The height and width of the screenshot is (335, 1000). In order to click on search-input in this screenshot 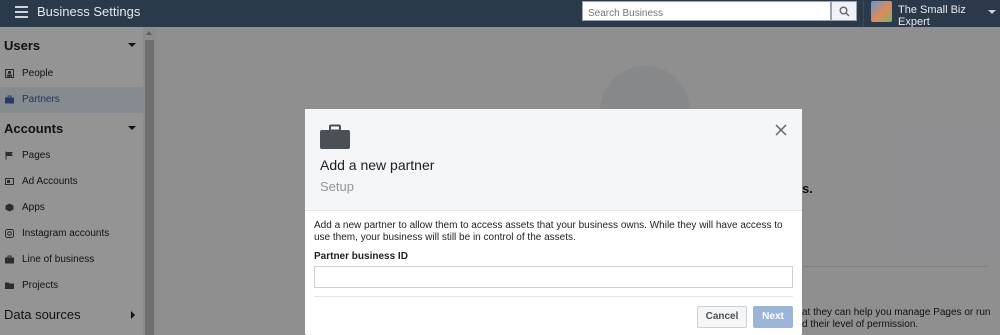, I will do `click(706, 11)`.